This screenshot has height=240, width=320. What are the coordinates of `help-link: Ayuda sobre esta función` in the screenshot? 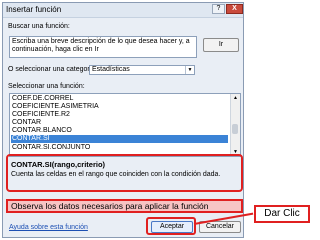 It's located at (48, 227).